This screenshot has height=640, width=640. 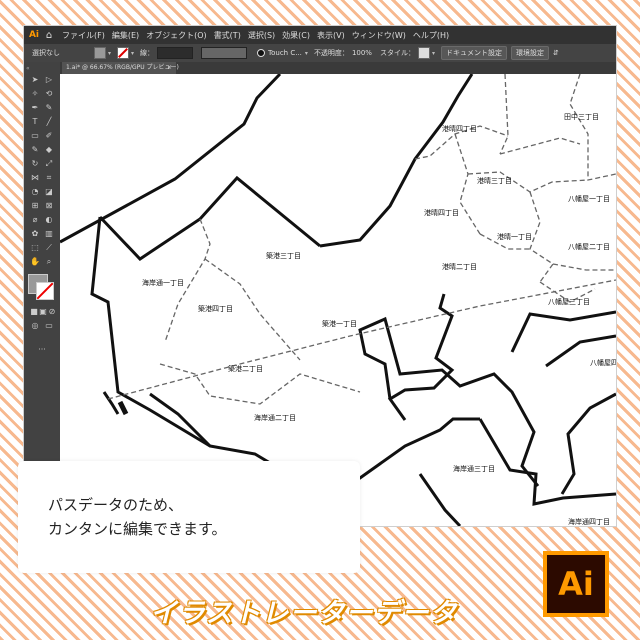 I want to click on map-label: 港晴三丁目, so click(x=494, y=181).